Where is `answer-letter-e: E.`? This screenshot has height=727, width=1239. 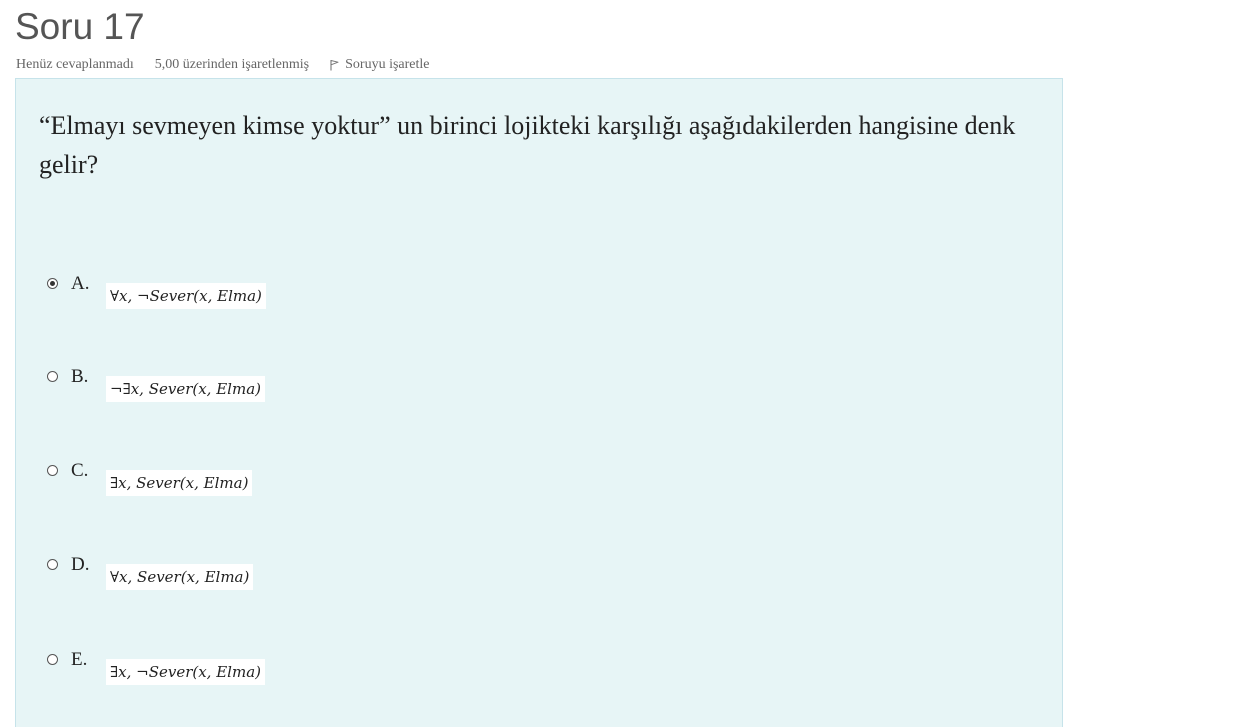
answer-letter-e: E. is located at coordinates (79, 659).